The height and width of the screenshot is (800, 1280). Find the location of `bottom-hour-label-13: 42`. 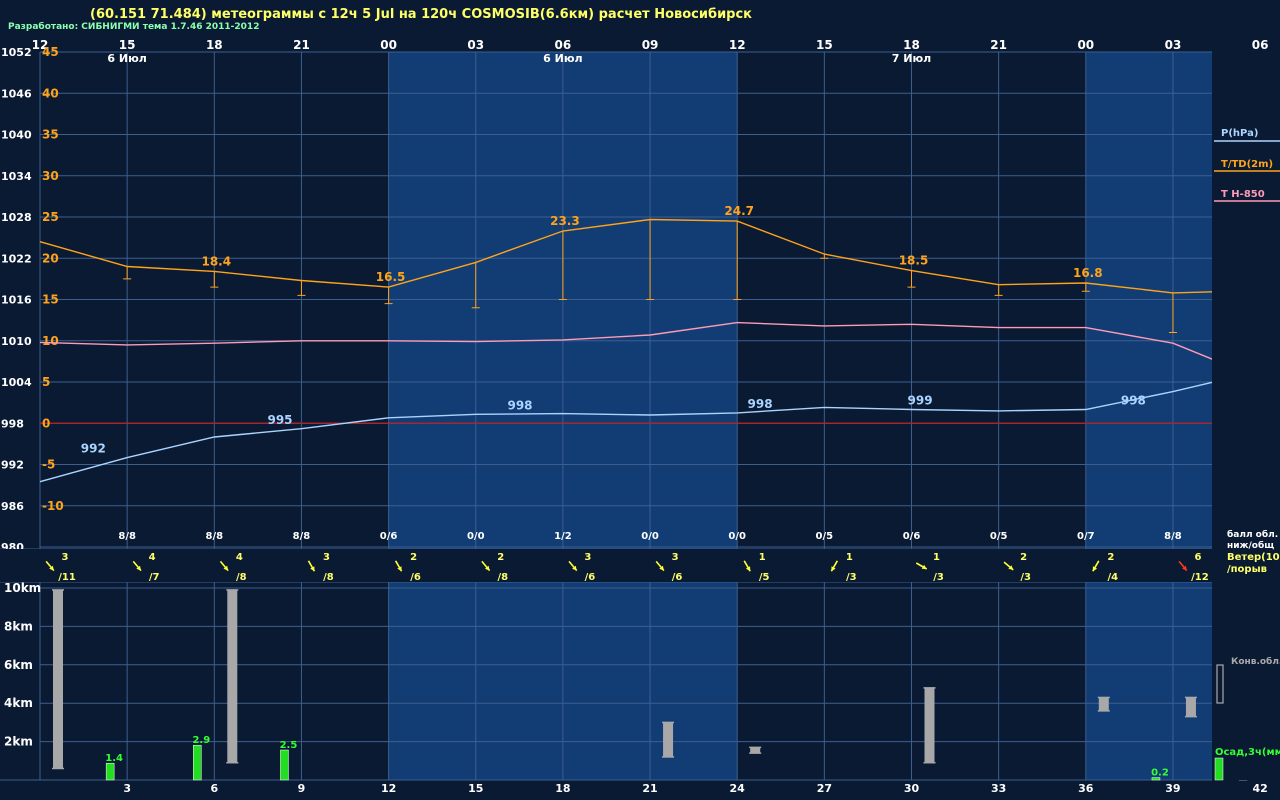

bottom-hour-label-13: 42 is located at coordinates (1259, 788).